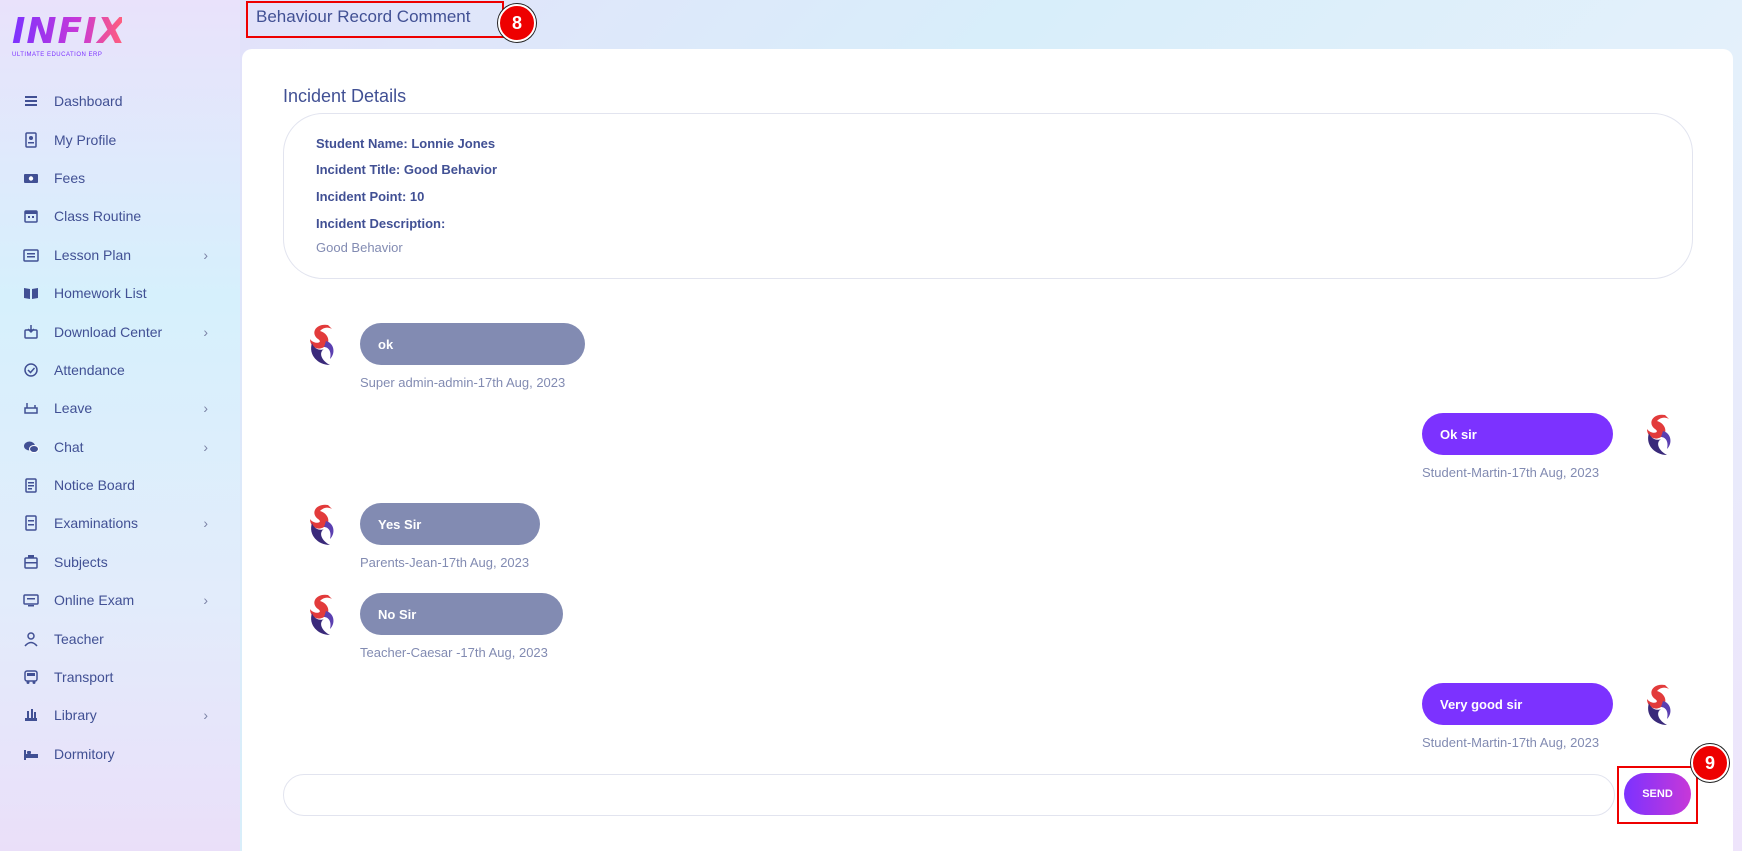 Image resolution: width=1742 pixels, height=851 pixels. Describe the element at coordinates (100, 293) in the screenshot. I see `sidebar-item-label: Homework List` at that location.